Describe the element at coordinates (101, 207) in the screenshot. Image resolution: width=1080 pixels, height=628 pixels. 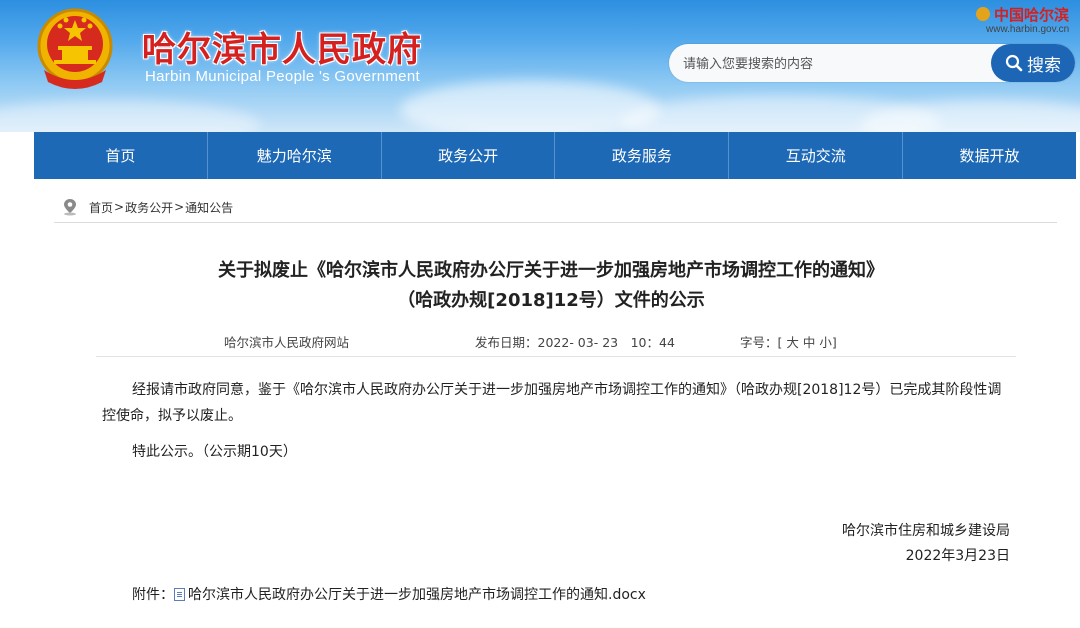
I see `breadcrumb-home: 首页` at that location.